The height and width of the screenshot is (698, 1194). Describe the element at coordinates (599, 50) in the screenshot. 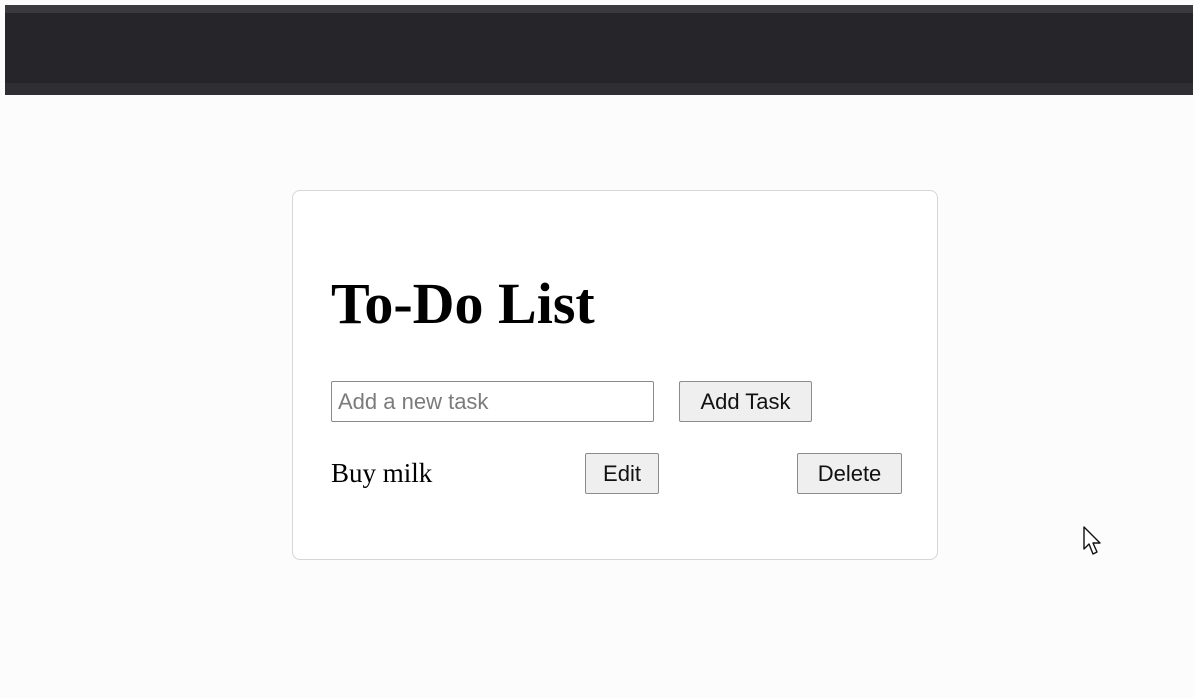

I see `browser-top-bar` at that location.